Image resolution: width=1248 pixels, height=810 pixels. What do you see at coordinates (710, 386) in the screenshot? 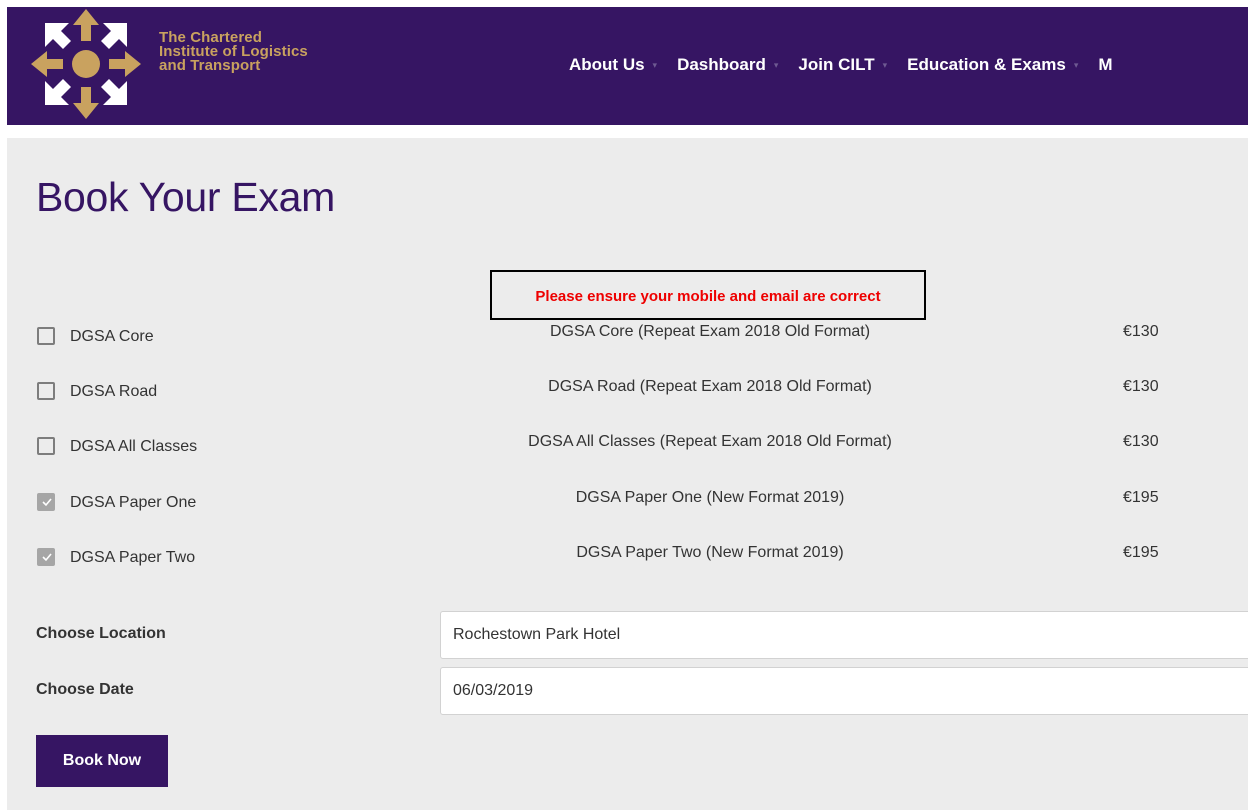
I see `exam-description: DGSA Road (Repeat Exam 2018 Old Format)` at bounding box center [710, 386].